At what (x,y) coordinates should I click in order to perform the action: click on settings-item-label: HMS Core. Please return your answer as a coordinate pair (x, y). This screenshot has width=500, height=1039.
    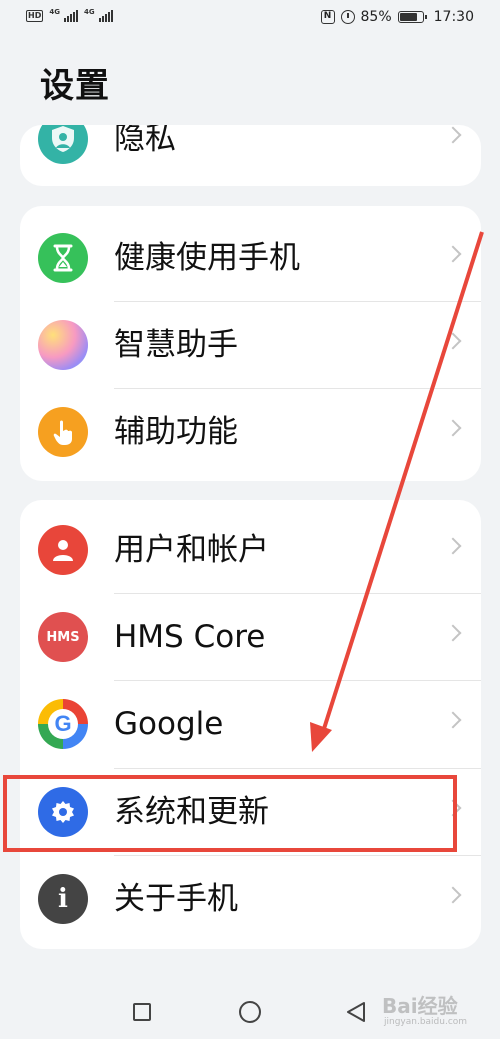
    Looking at the image, I should click on (190, 637).